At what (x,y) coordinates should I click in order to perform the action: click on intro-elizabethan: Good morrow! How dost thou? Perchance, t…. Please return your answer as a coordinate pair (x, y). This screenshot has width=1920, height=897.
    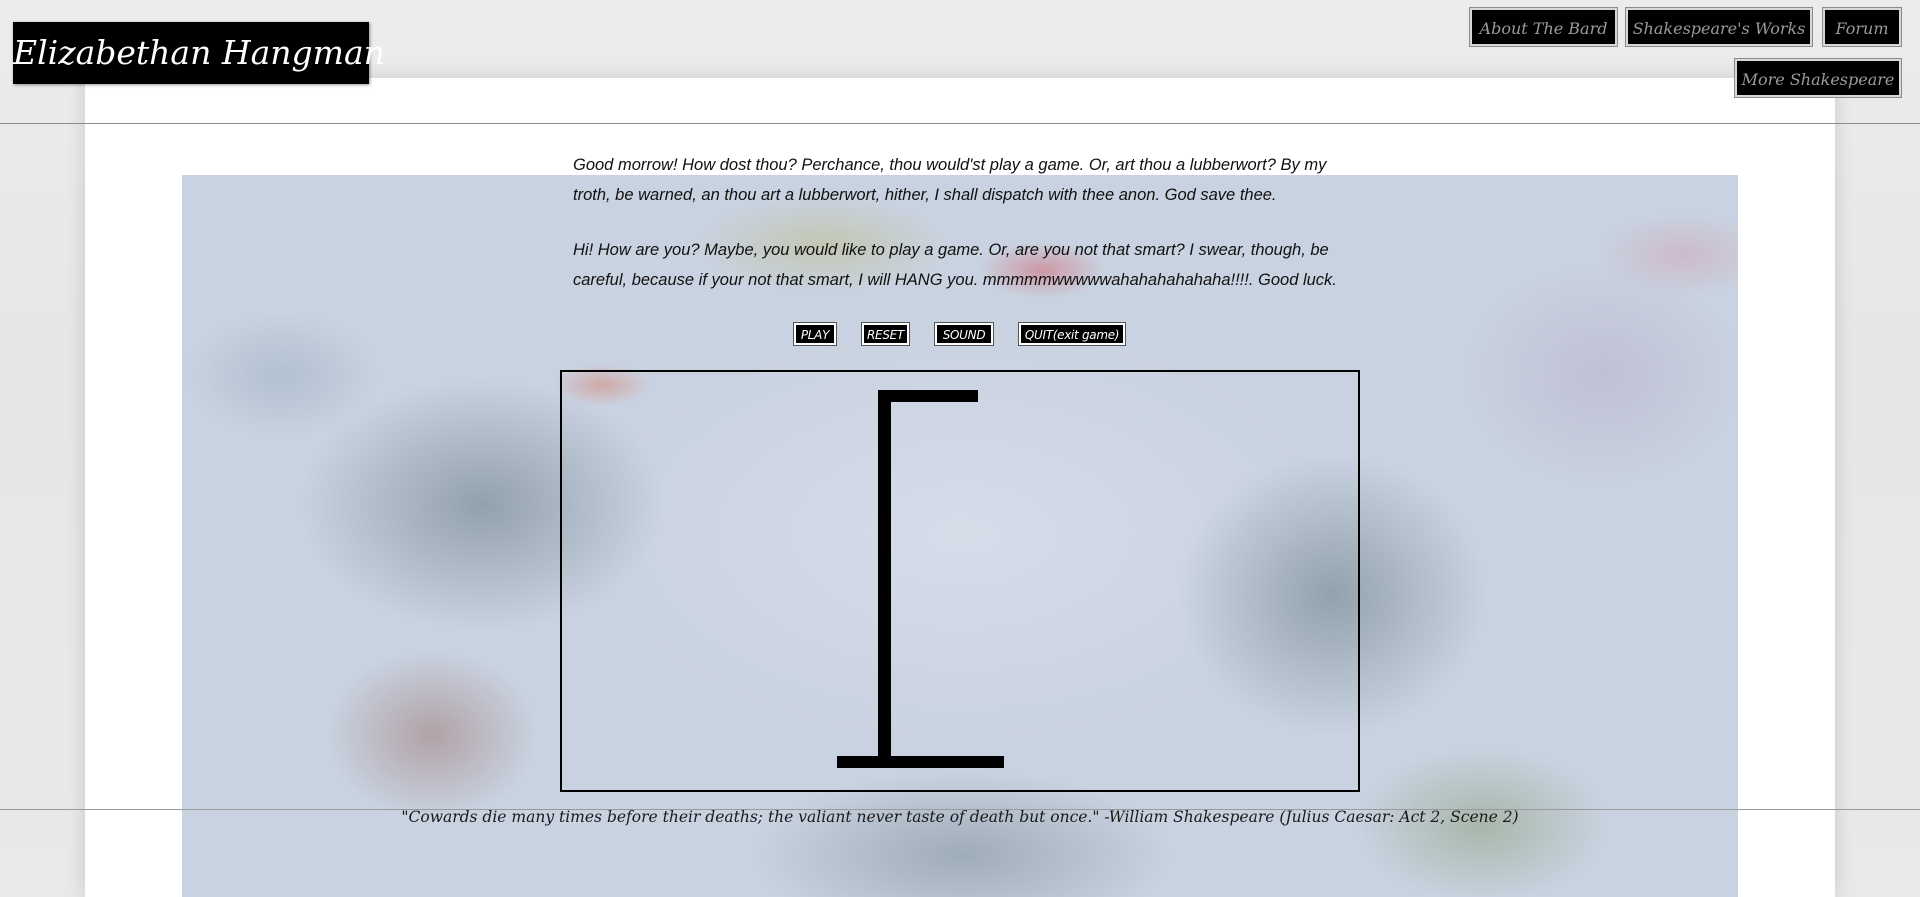
    Looking at the image, I should click on (950, 180).